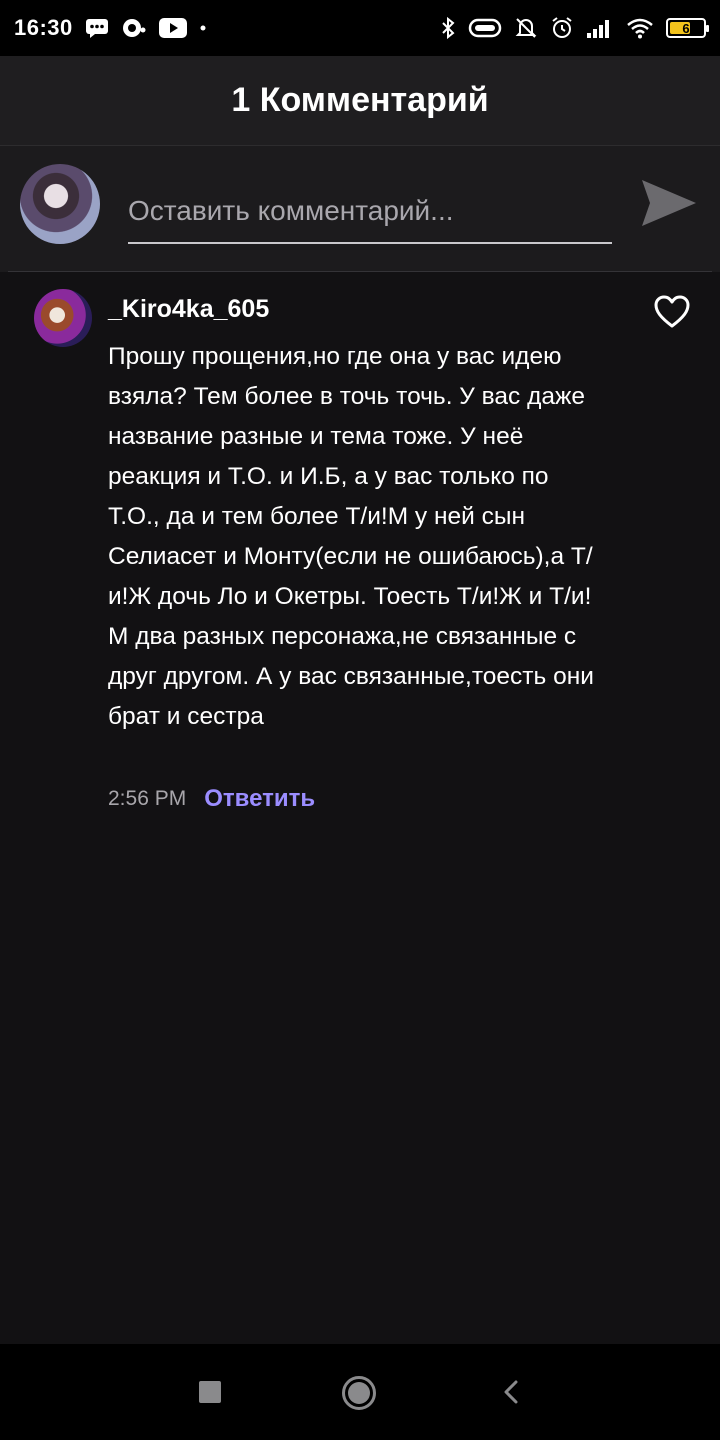 The width and height of the screenshot is (720, 1440). Describe the element at coordinates (360, 28) in the screenshot. I see `status-bar: 16:30 6` at that location.